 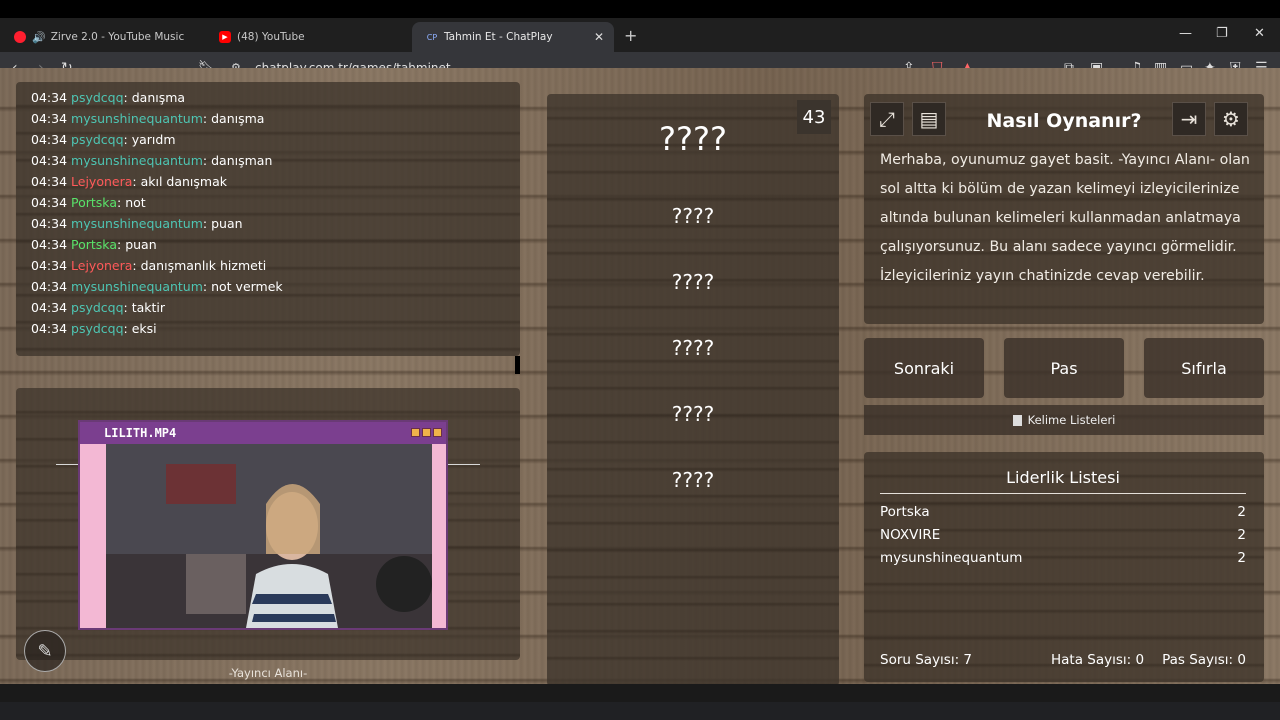 I want to click on tab-youtube-music: 🔊 Zirve 2.0 - YouTube Music, so click(x=102, y=37).